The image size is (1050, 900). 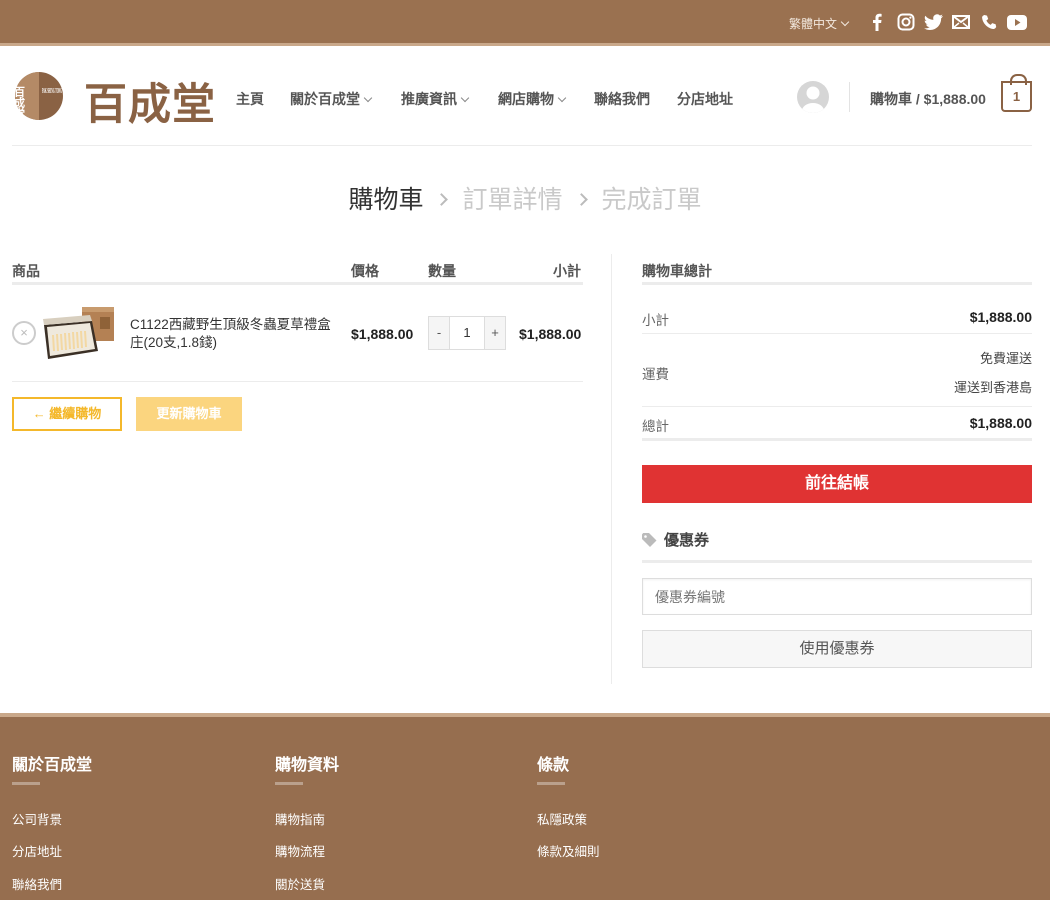 I want to click on column-divider, so click(x=611, y=469).